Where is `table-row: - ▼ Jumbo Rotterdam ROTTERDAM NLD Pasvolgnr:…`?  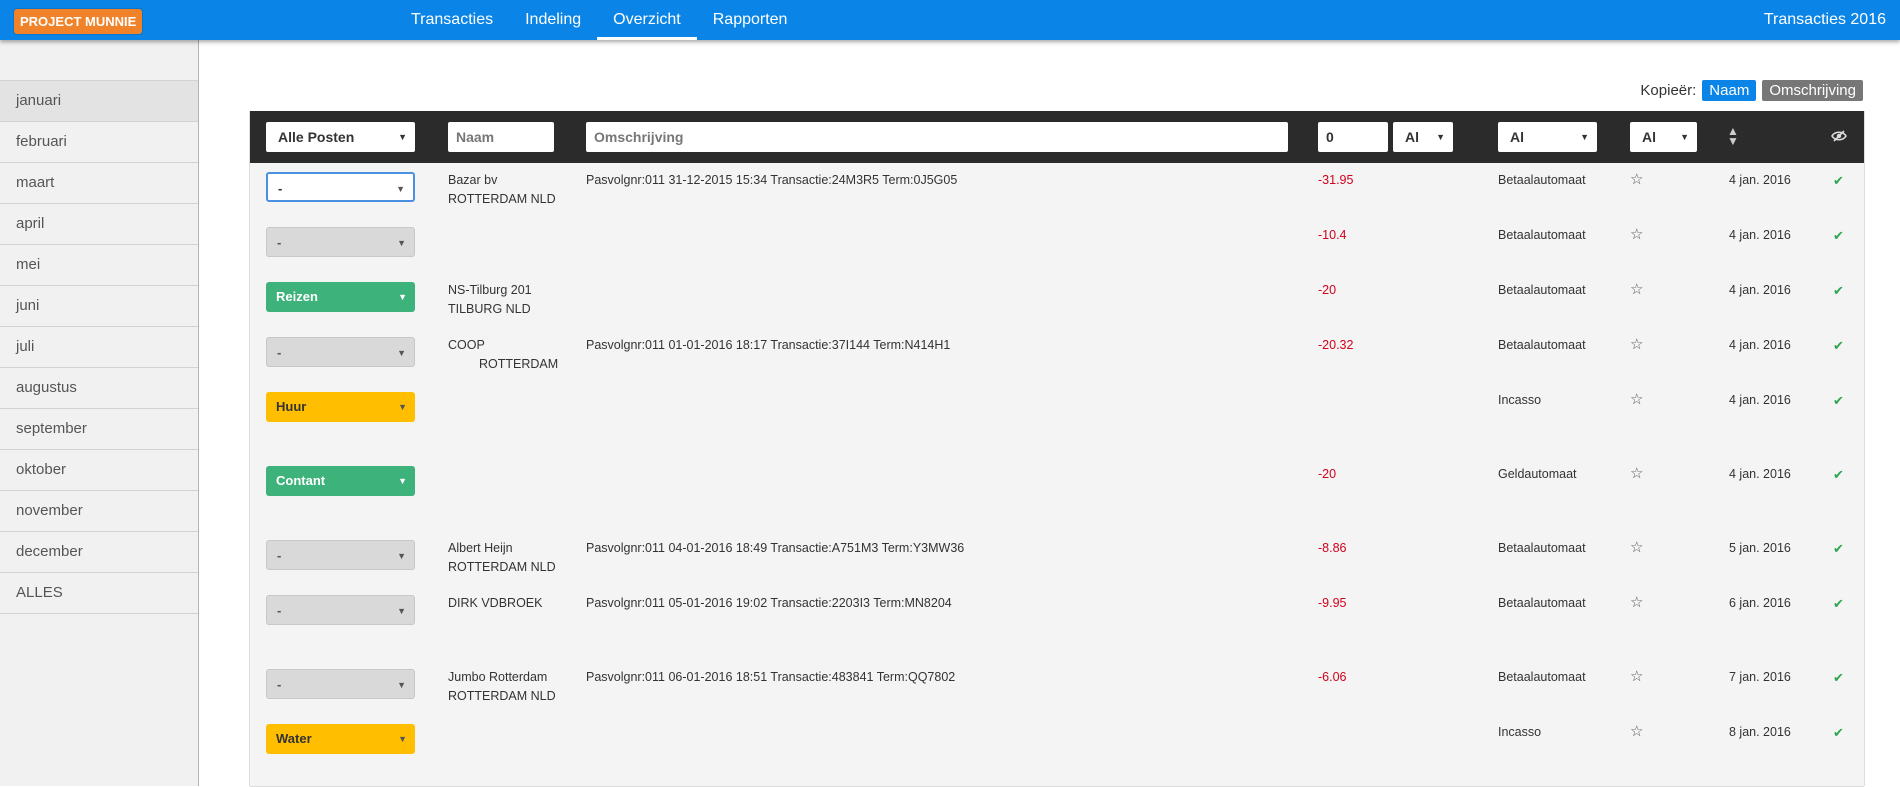 table-row: - ▼ Jumbo Rotterdam ROTTERDAM NLD Pasvolgnr:… is located at coordinates (1057, 688).